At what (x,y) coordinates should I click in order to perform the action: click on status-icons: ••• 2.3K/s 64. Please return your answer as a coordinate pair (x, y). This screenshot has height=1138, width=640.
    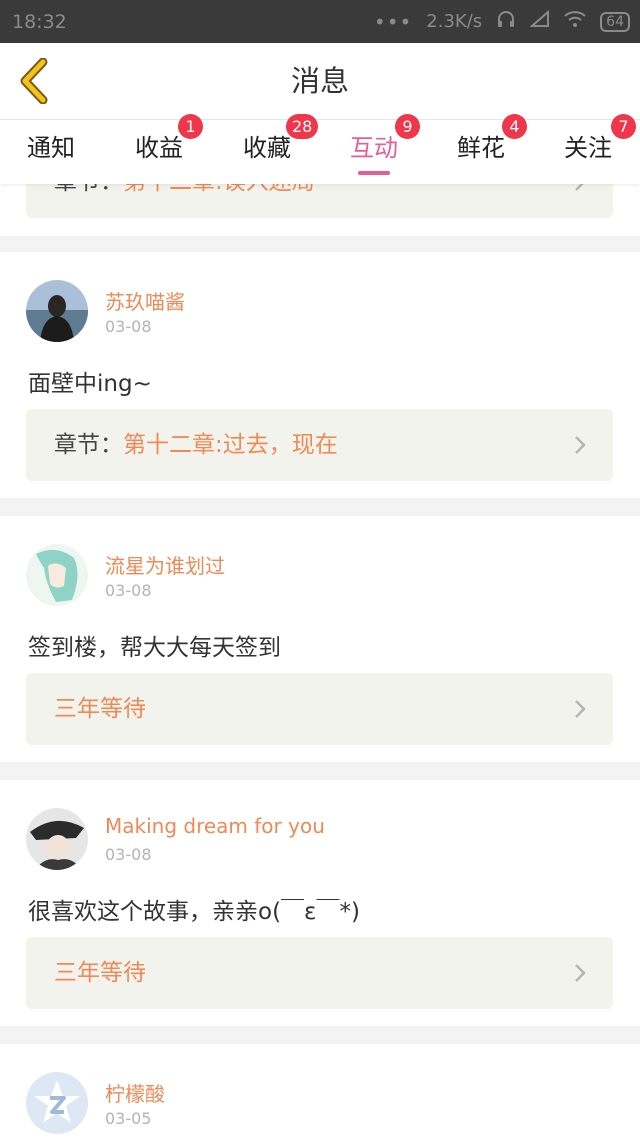
    Looking at the image, I should click on (502, 21).